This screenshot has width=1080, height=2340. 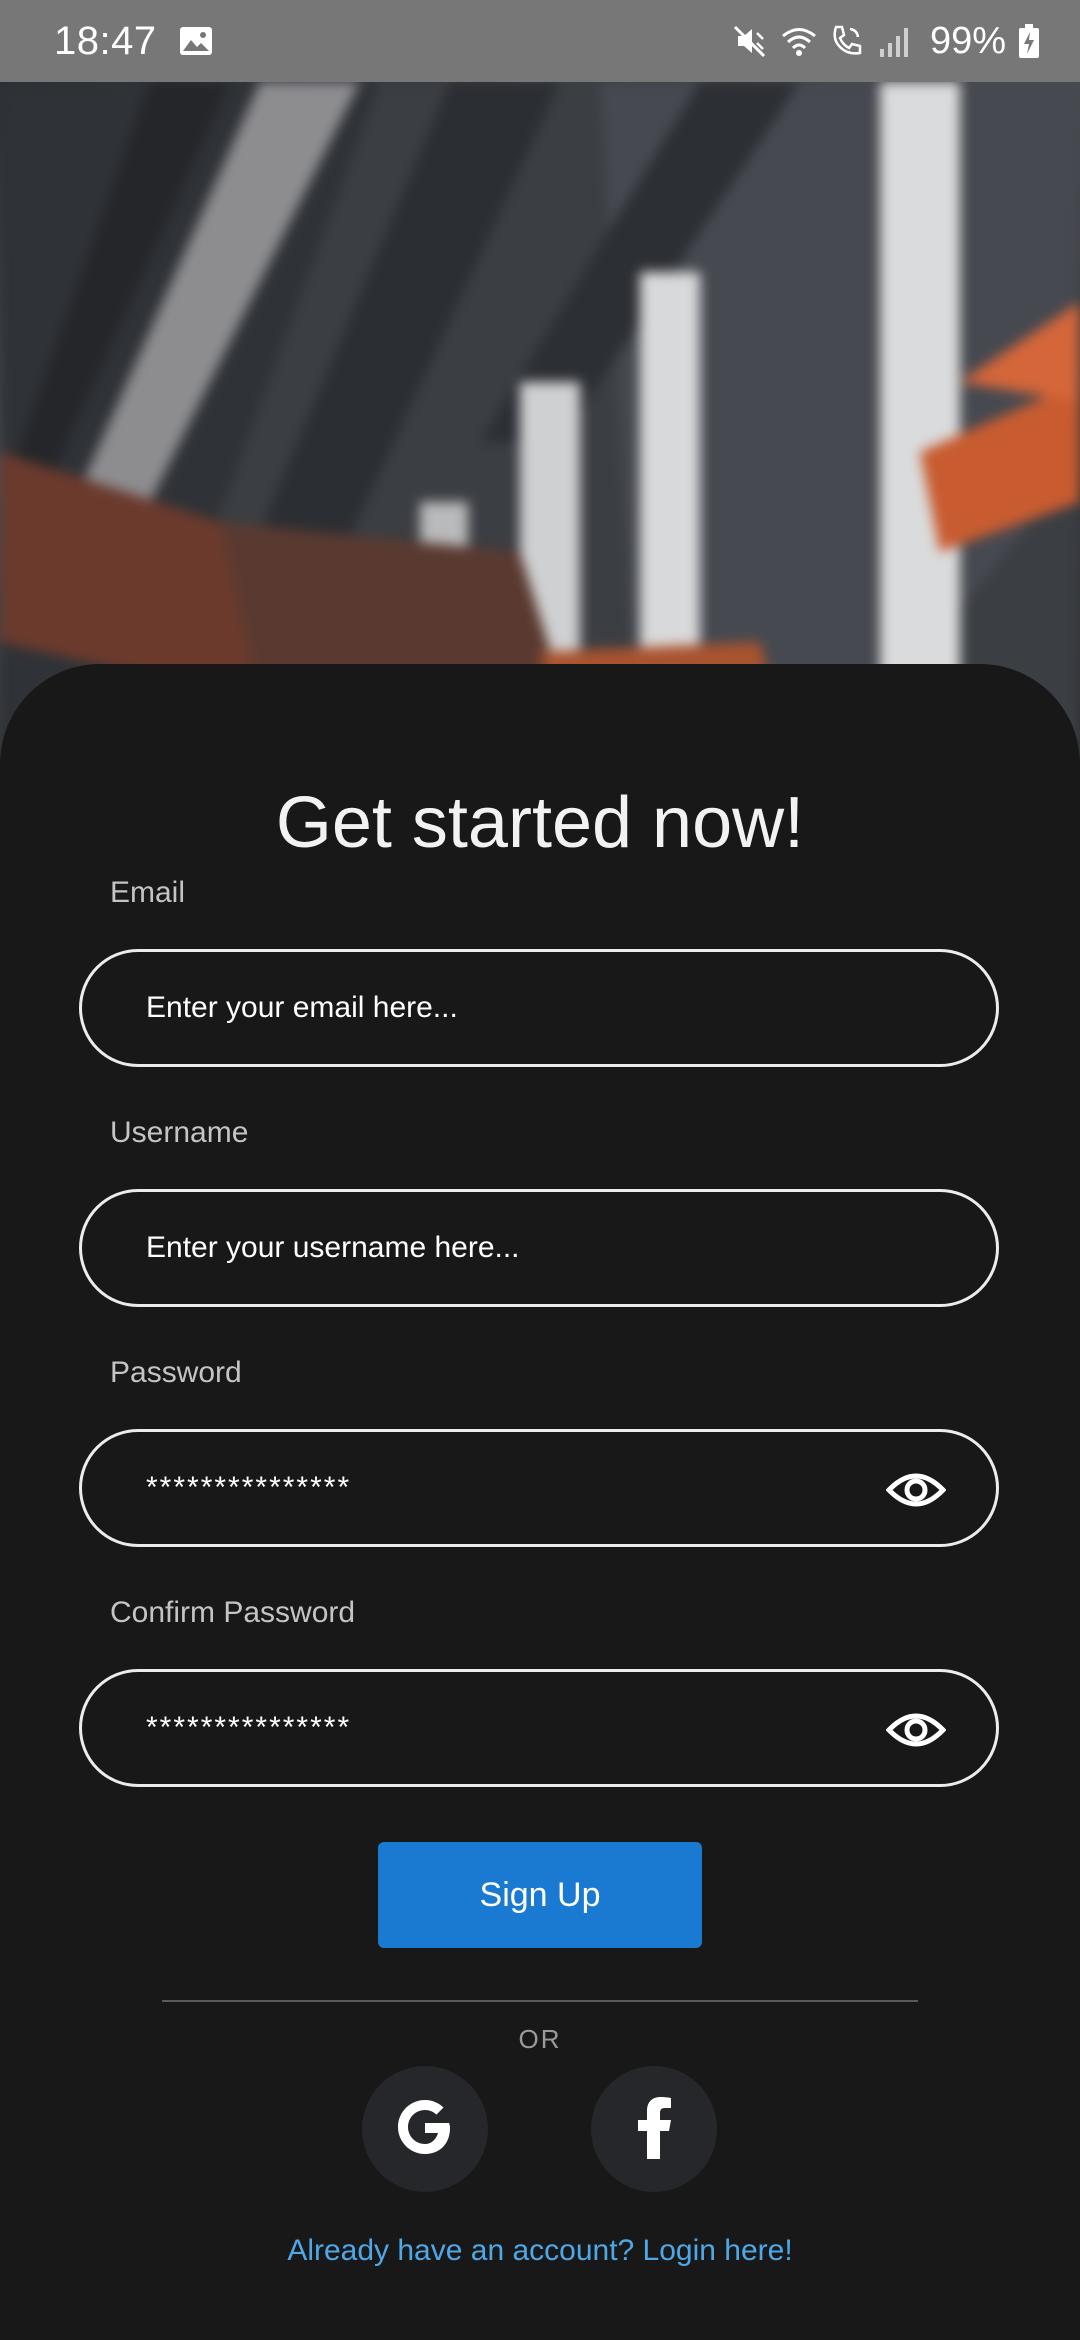 What do you see at coordinates (540, 2039) in the screenshot?
I see `or-separator: OR` at bounding box center [540, 2039].